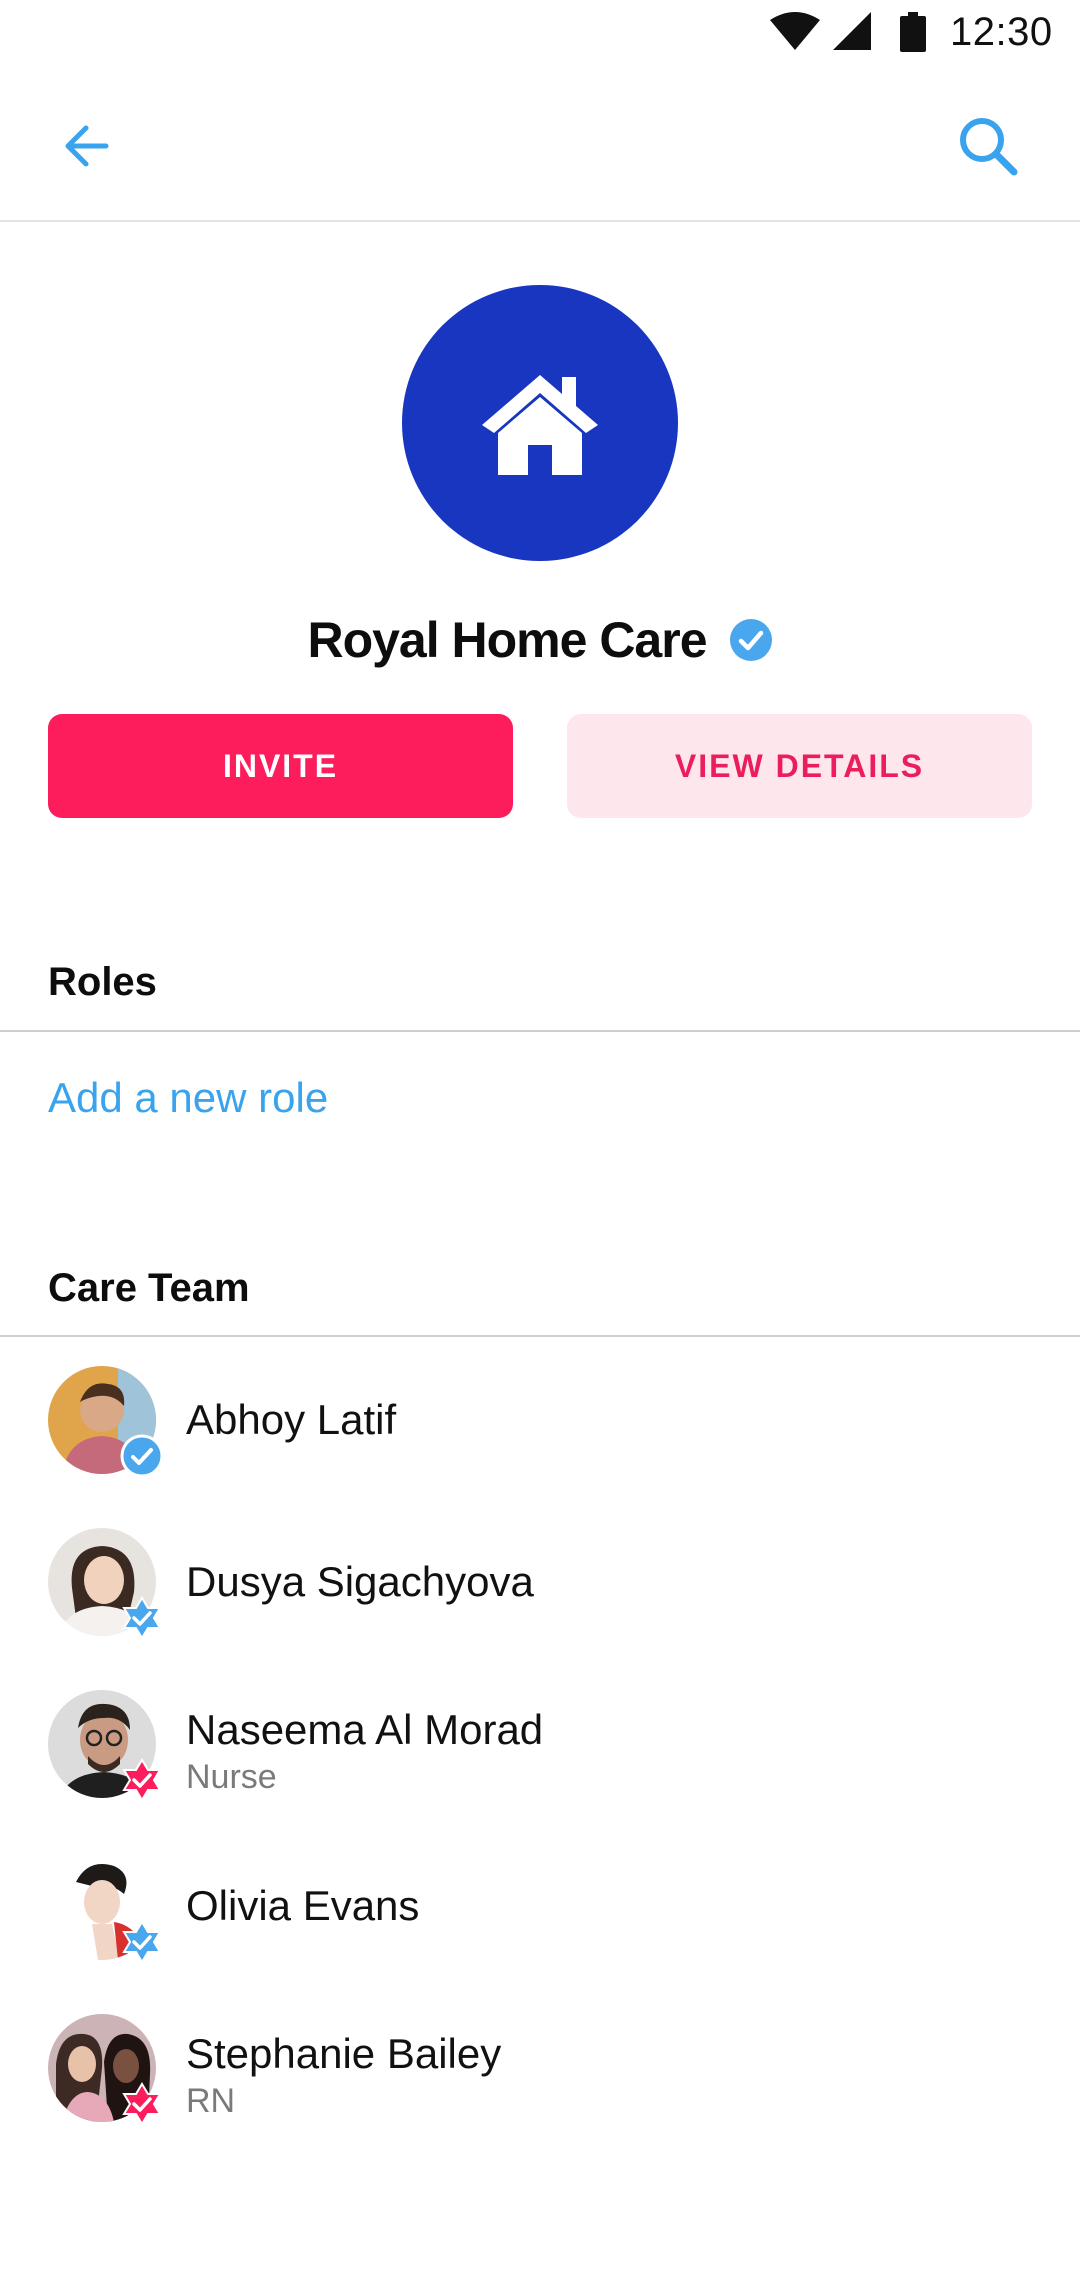 The image size is (1080, 2280). Describe the element at coordinates (365, 1729) in the screenshot. I see `member-name: Naseema Al Morad` at that location.